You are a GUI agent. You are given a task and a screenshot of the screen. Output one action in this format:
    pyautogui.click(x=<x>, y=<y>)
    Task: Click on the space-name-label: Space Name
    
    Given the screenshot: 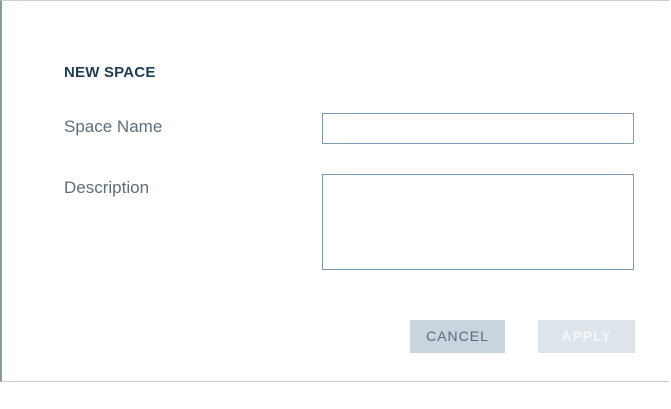 What is the action you would take?
    pyautogui.click(x=113, y=126)
    